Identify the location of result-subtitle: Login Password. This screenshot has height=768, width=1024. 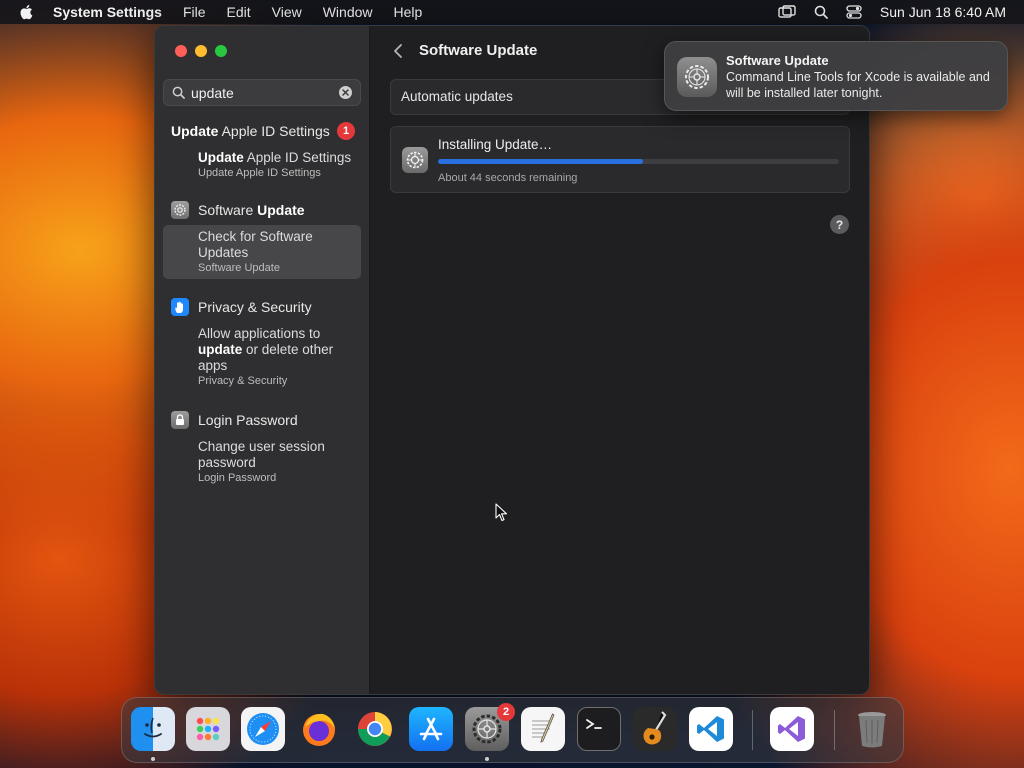
(237, 478).